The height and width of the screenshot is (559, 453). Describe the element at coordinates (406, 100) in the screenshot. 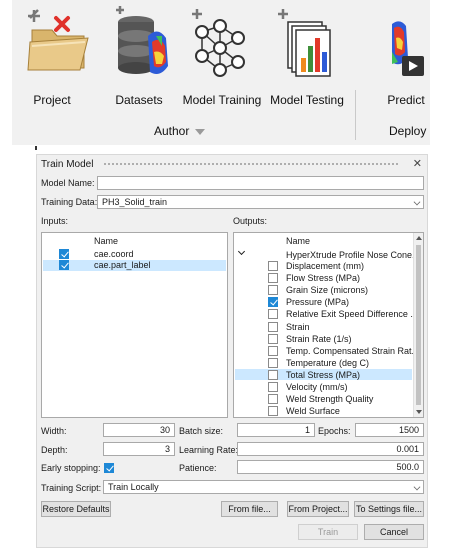

I see `ribbon-predict-label: Predict` at that location.